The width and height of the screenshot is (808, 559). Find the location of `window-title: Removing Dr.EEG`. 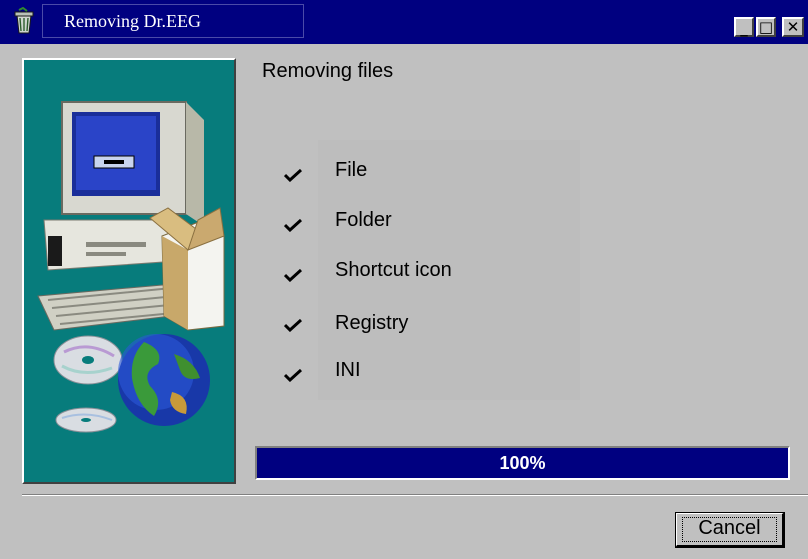

window-title: Removing Dr.EEG is located at coordinates (132, 21).